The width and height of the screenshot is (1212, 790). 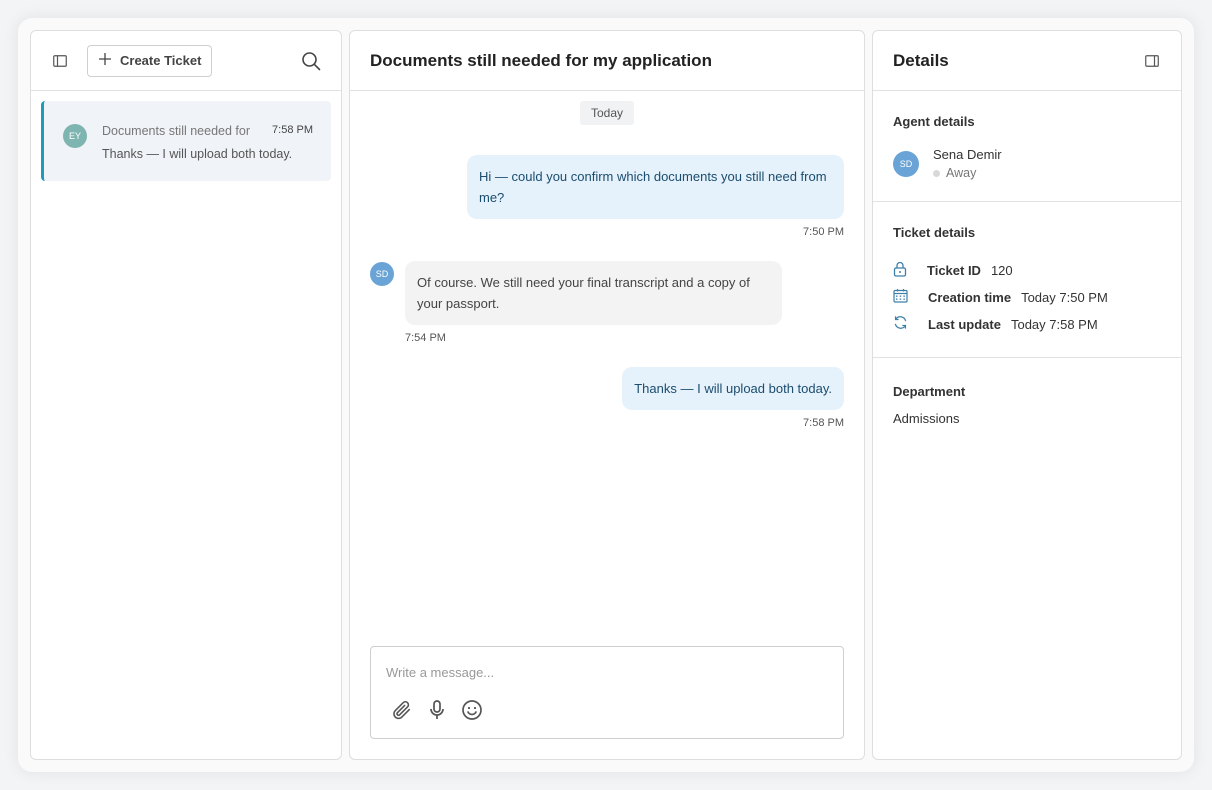 I want to click on agent-name: Sena Demir, so click(x=967, y=154).